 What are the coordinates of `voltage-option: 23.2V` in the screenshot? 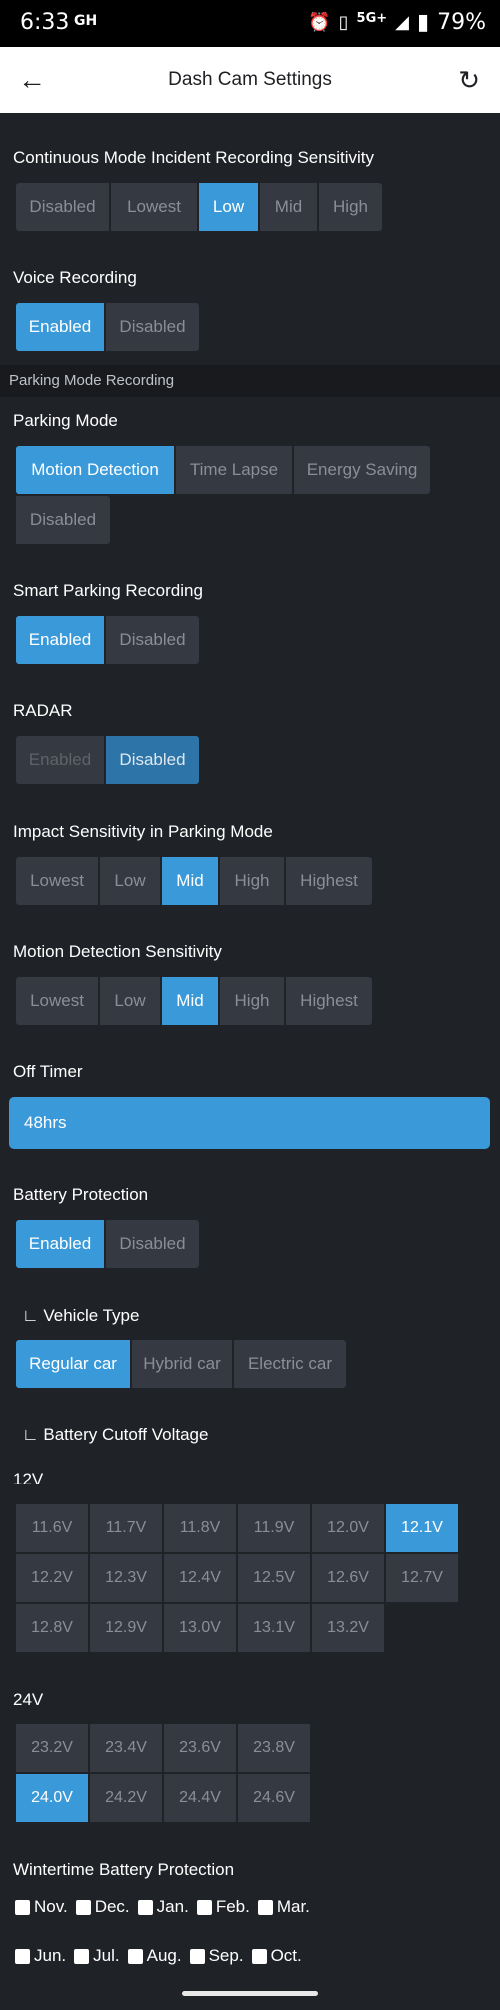 It's located at (52, 1748).